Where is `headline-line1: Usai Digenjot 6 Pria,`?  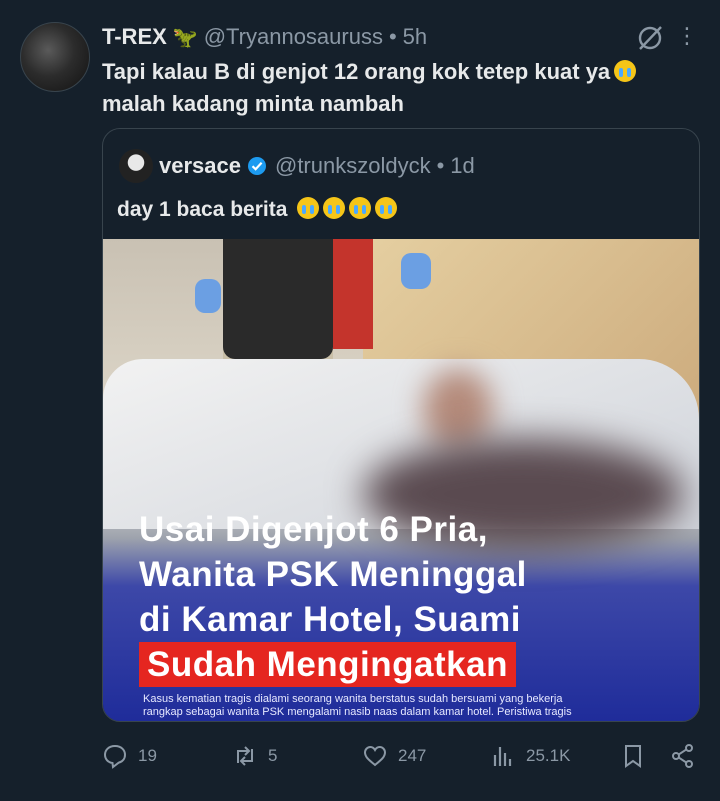 headline-line1: Usai Digenjot 6 Pria, is located at coordinates (313, 529).